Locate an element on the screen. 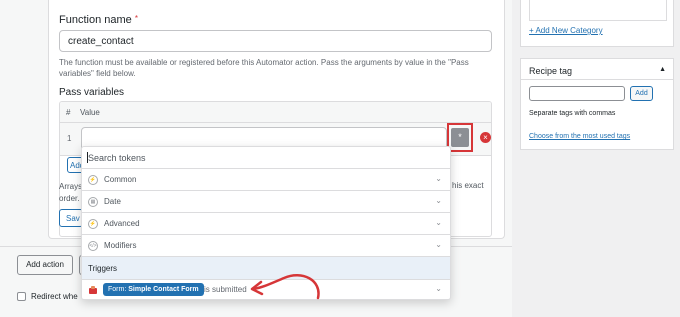 The height and width of the screenshot is (317, 680). category-list is located at coordinates (598, 10).